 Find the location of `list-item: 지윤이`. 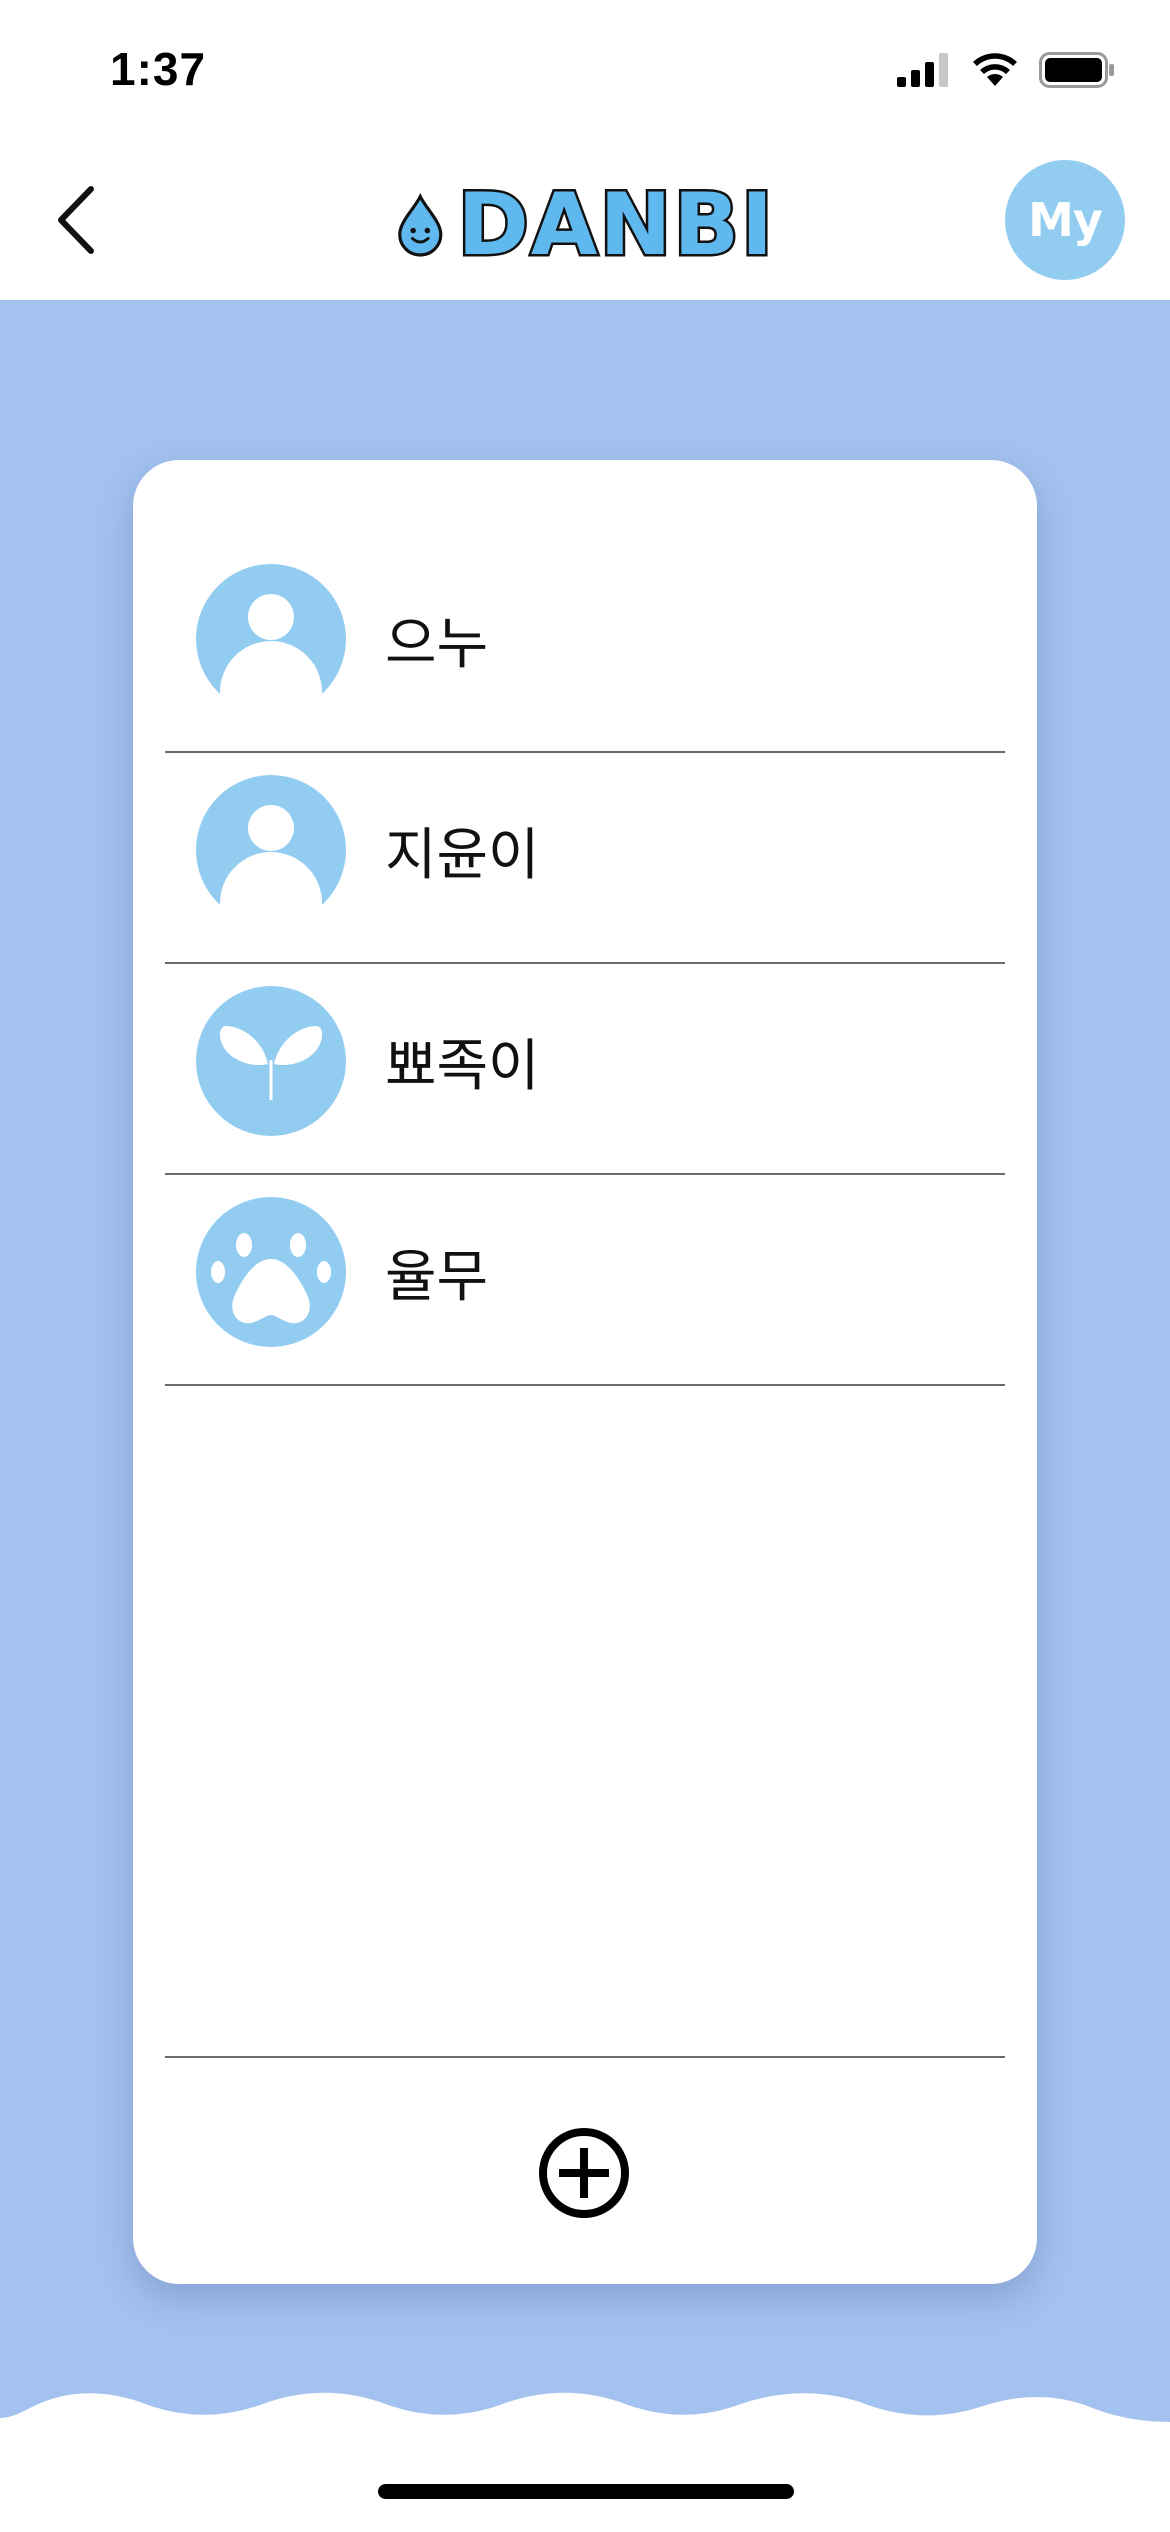

list-item: 지윤이 is located at coordinates (585, 858).